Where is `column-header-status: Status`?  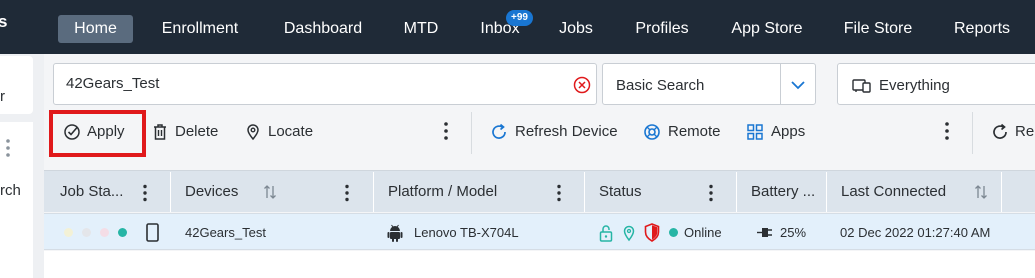 column-header-status: Status is located at coordinates (620, 191).